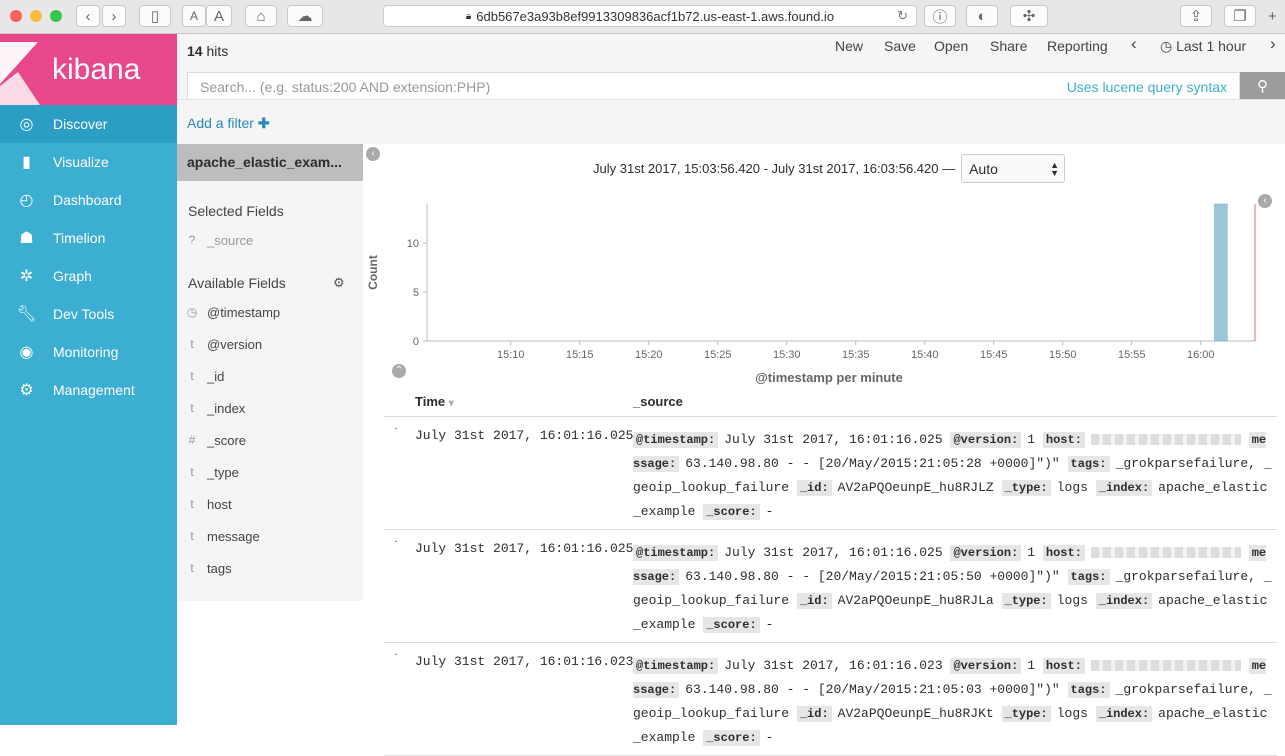  I want to click on field-item: ◷ @timestamp, so click(270, 312).